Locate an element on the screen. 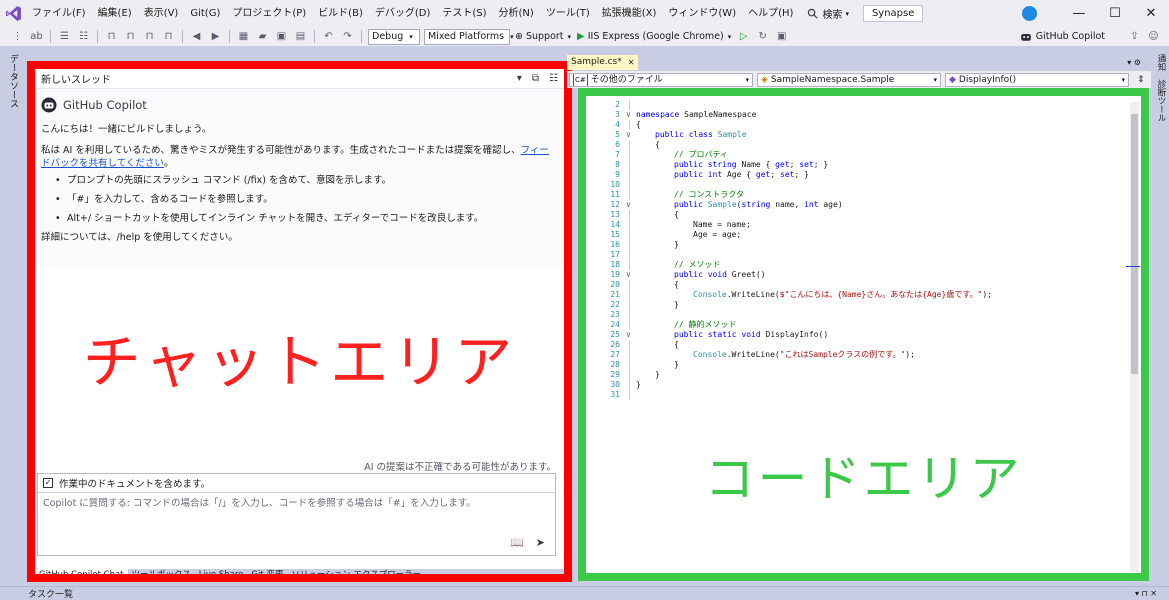  send-icon: ➤ is located at coordinates (540, 542).